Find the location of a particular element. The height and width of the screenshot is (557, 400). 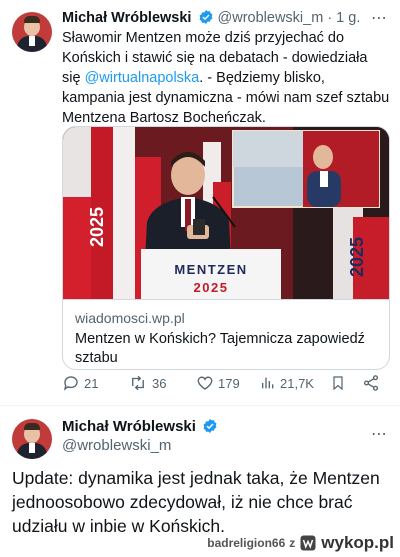

views-chart-icon is located at coordinates (268, 383).